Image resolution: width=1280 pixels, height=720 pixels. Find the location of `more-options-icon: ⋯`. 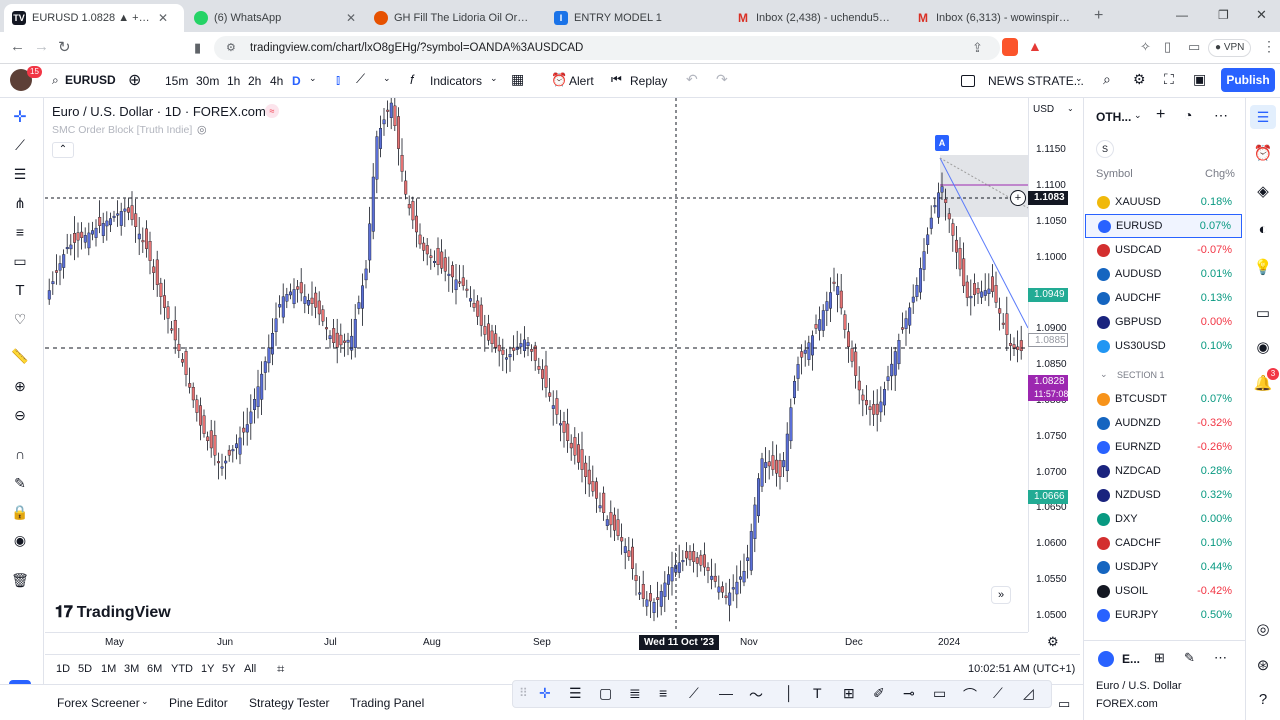

more-options-icon: ⋯ is located at coordinates (1220, 658).